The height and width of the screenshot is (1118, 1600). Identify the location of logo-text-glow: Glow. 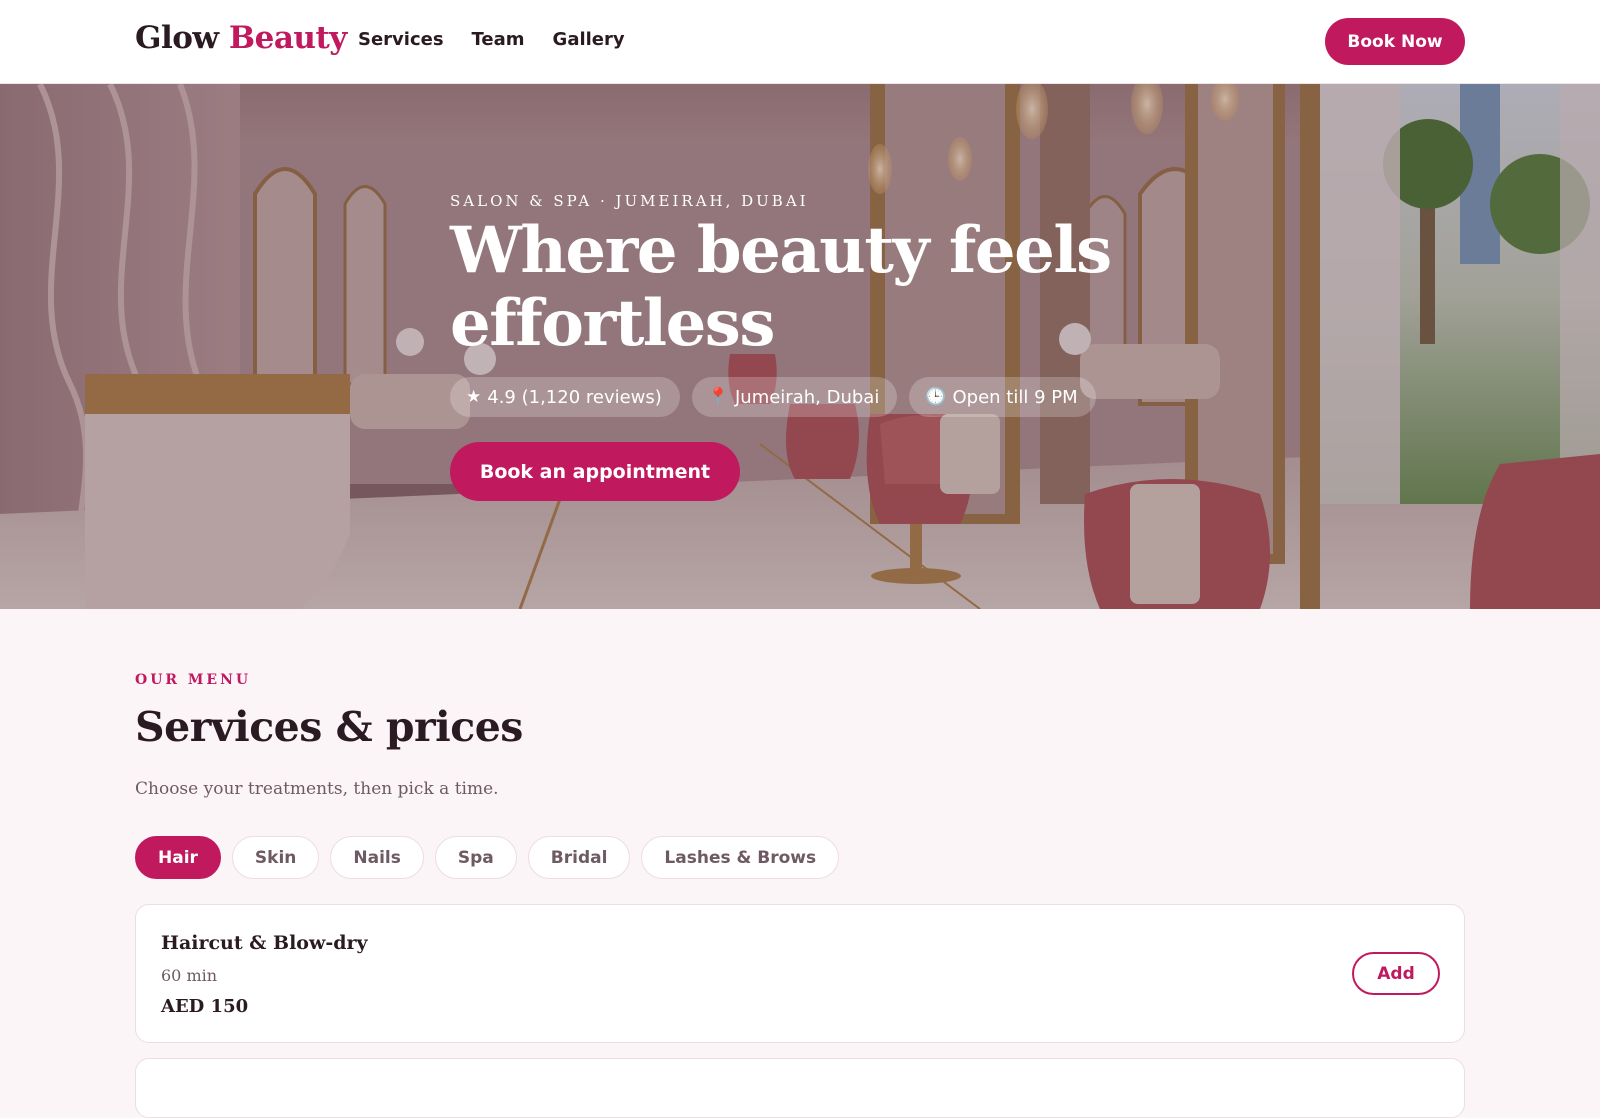
(177, 38).